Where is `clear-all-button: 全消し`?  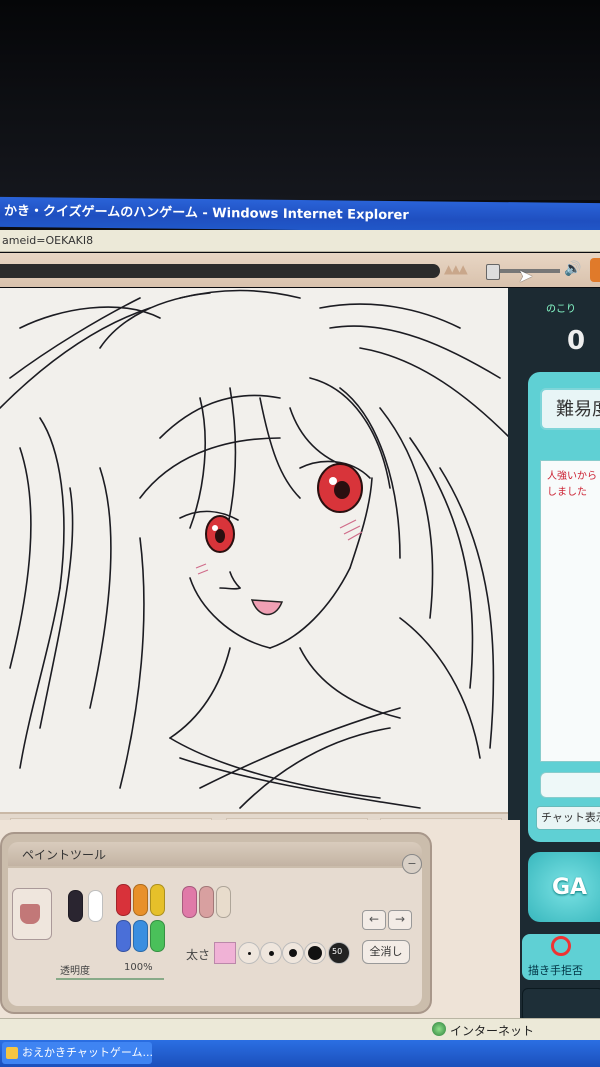
clear-all-button: 全消し is located at coordinates (386, 952).